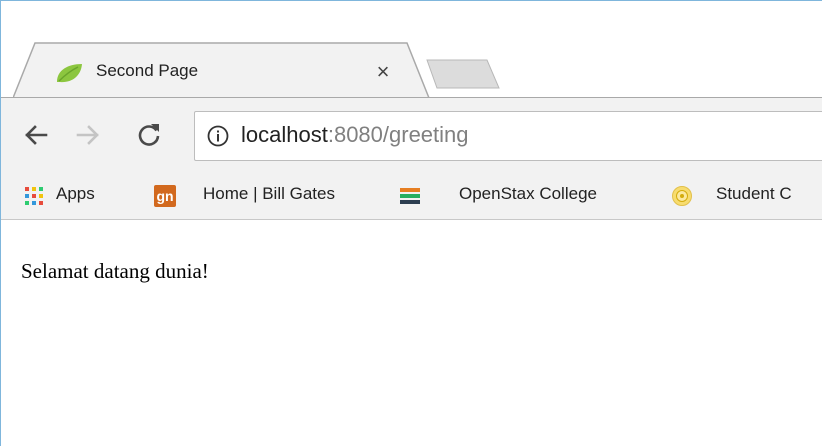 The width and height of the screenshot is (822, 446). Describe the element at coordinates (36, 135) in the screenshot. I see `back-arrow-icon` at that location.